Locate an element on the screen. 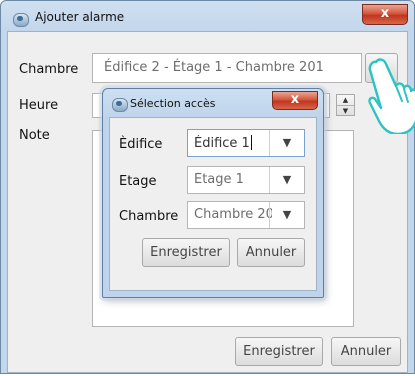  cancel-button: Annuler is located at coordinates (366, 351).